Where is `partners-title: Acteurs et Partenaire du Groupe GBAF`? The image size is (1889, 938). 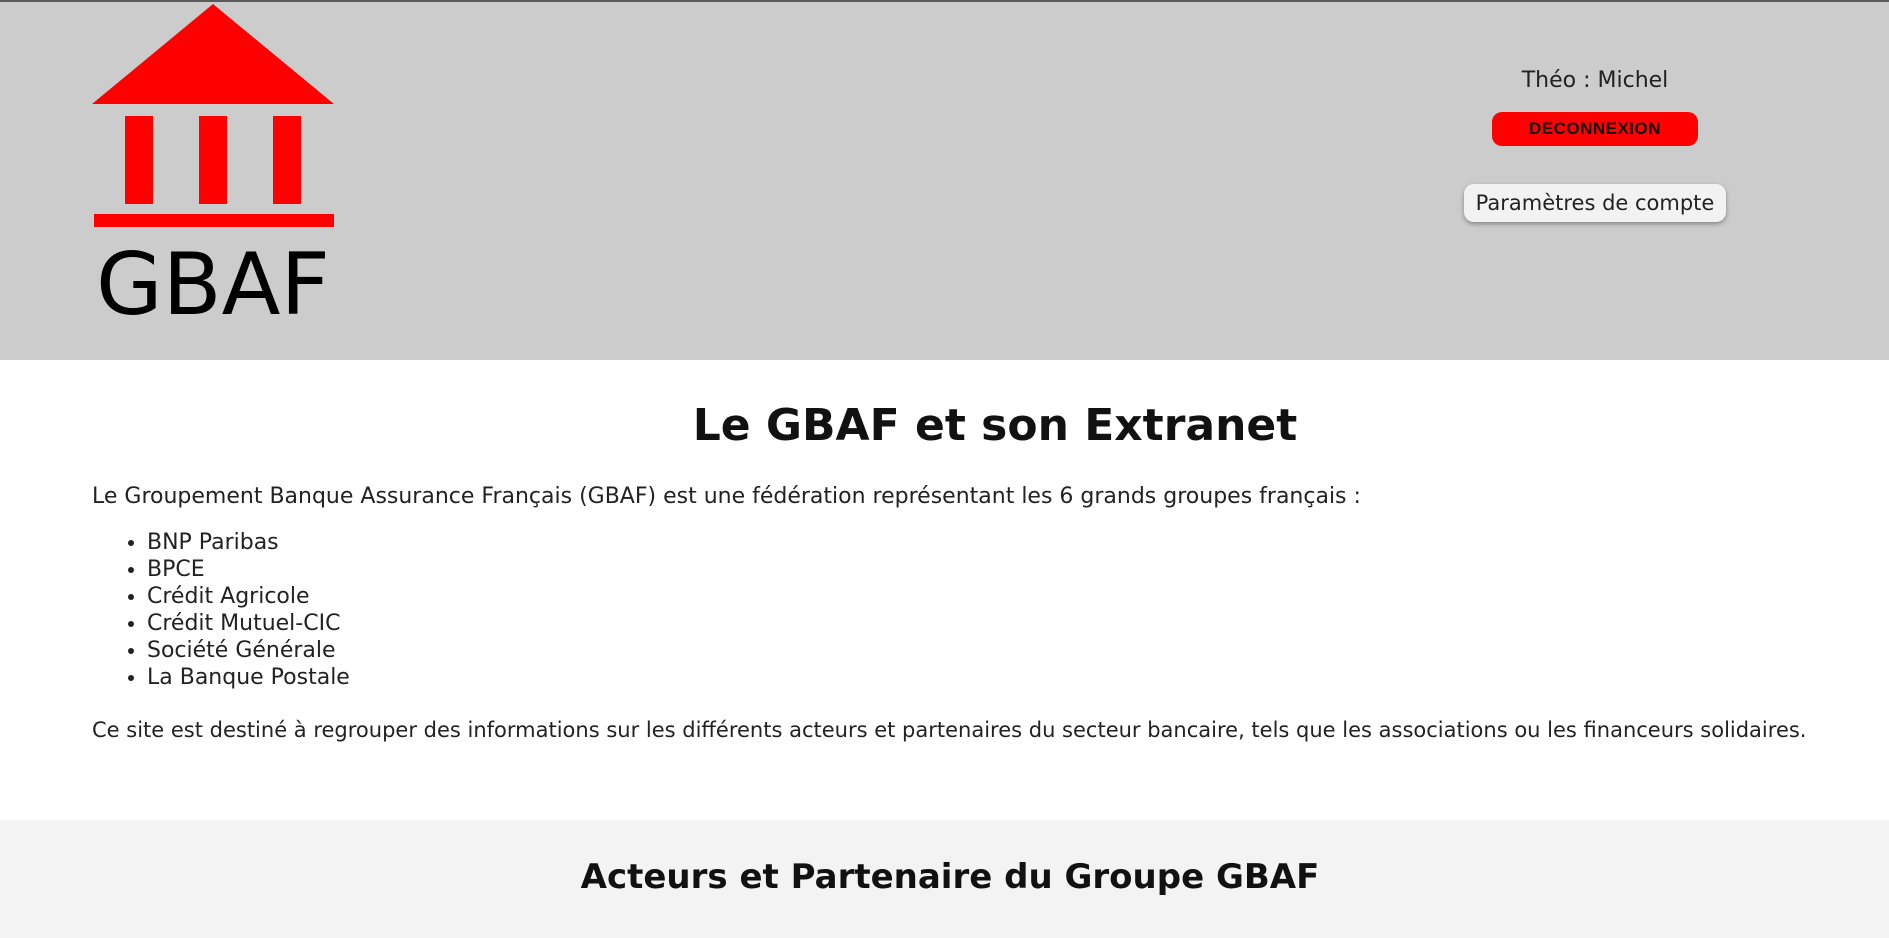 partners-title: Acteurs et Partenaire du Groupe GBAF is located at coordinates (950, 877).